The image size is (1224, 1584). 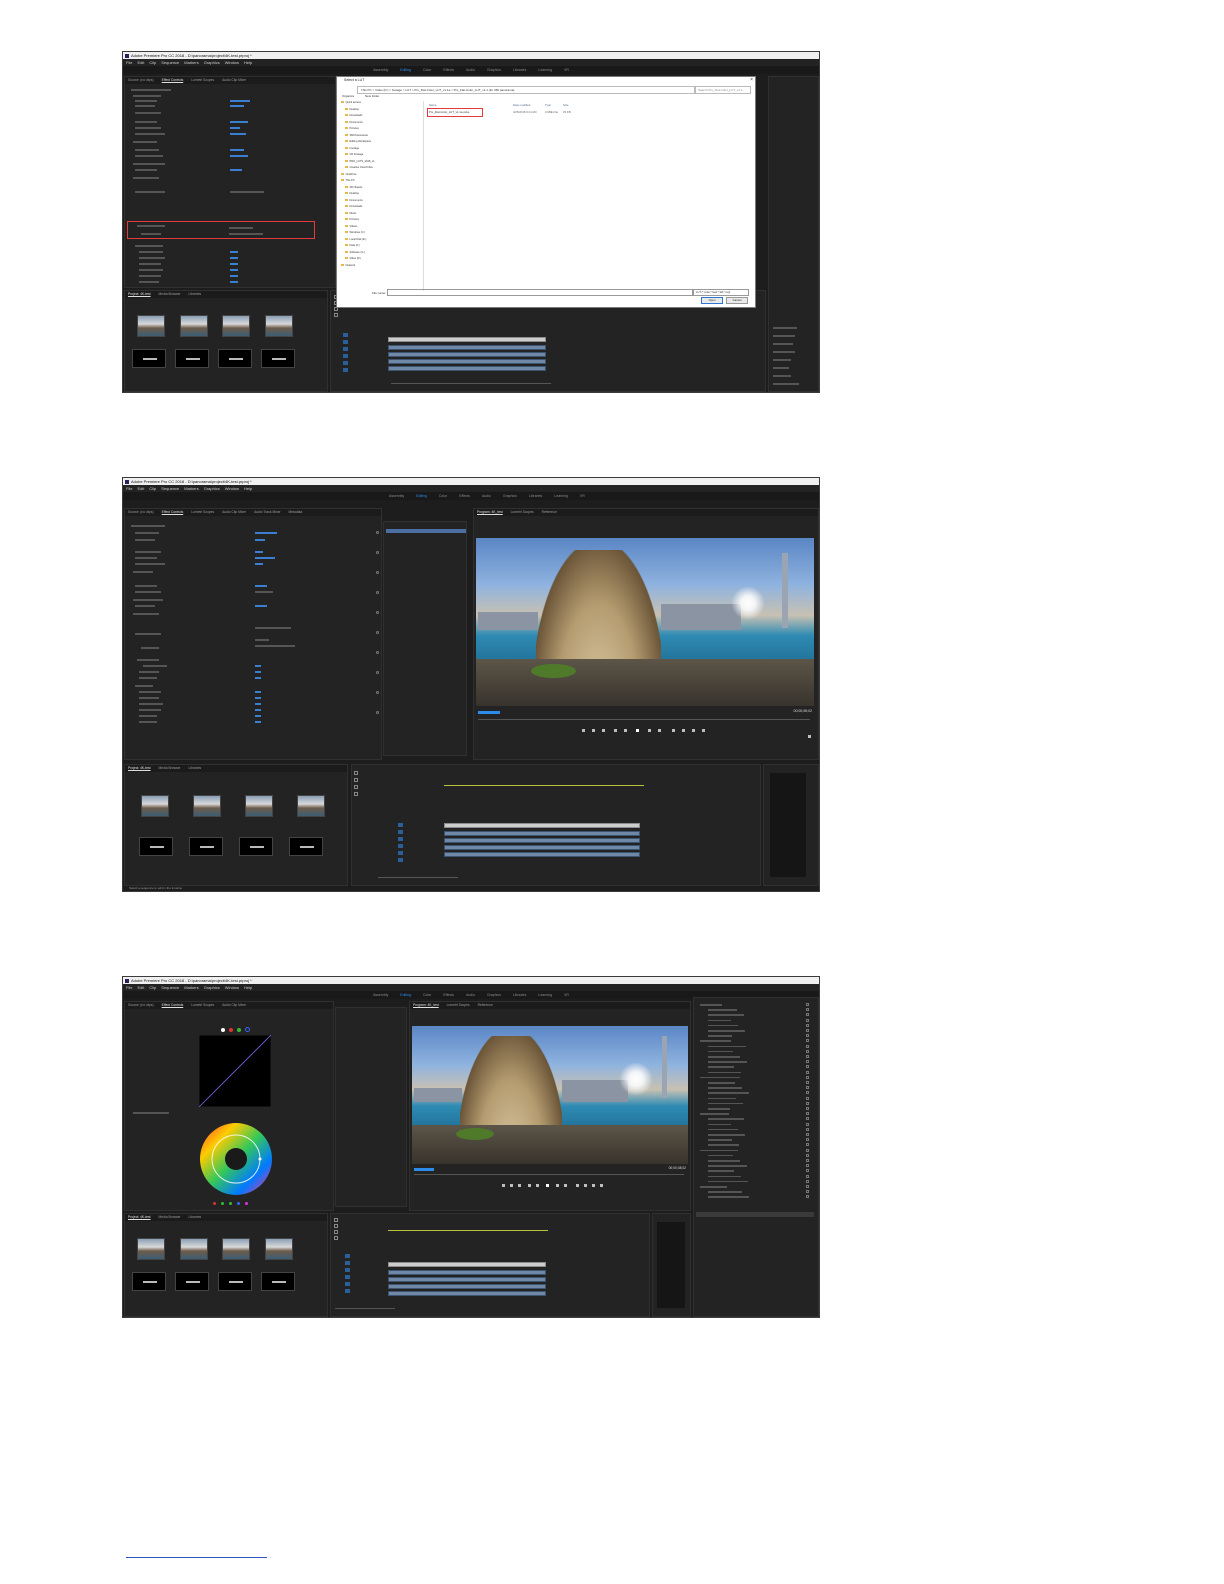 I want to click on nav-tree-item: PRO_LUTS_2018_v1, so click(x=358, y=161).